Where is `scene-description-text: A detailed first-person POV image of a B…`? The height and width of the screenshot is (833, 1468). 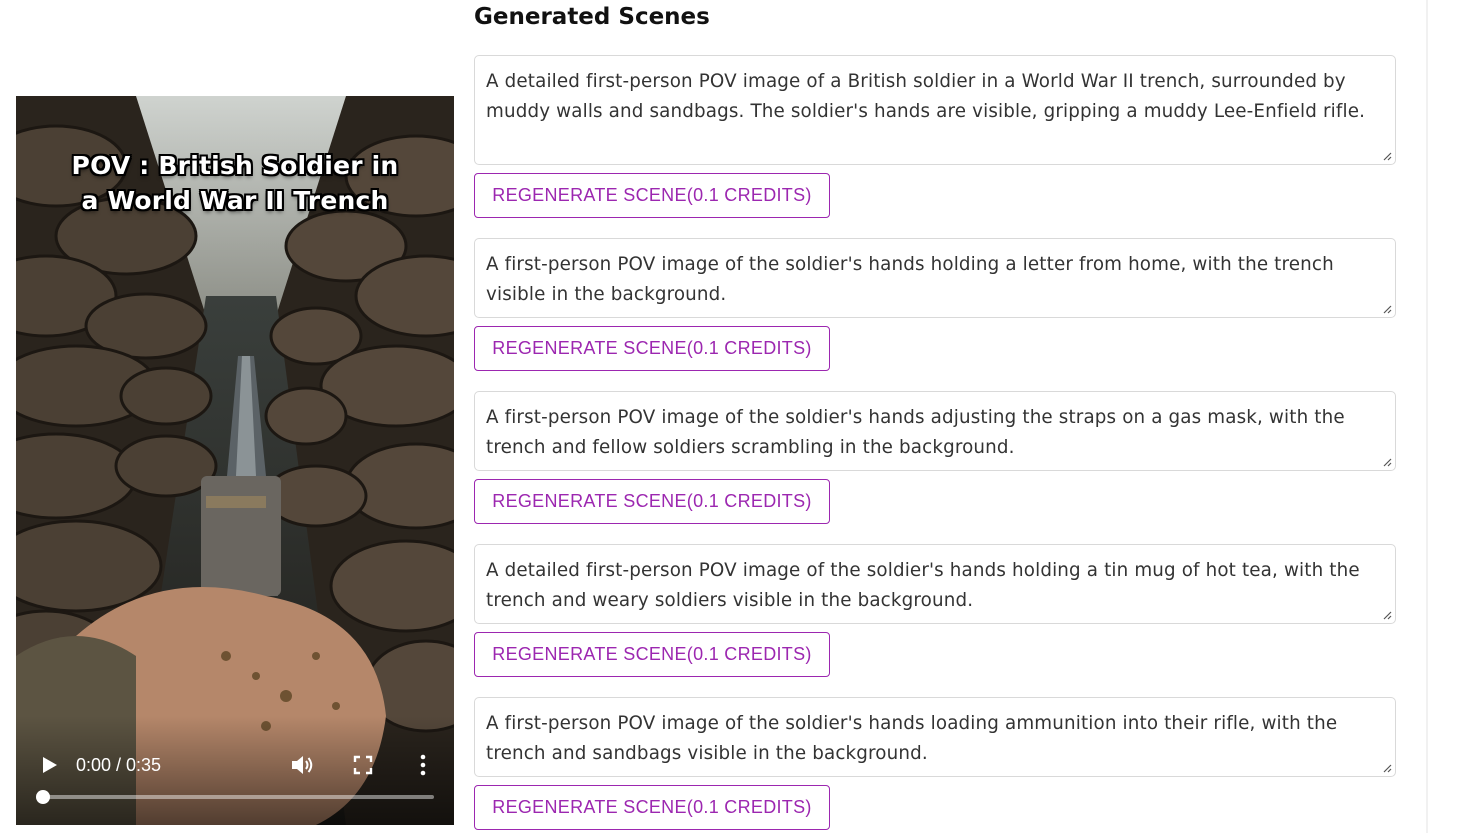 scene-description-text: A detailed first-person POV image of a B… is located at coordinates (926, 96).